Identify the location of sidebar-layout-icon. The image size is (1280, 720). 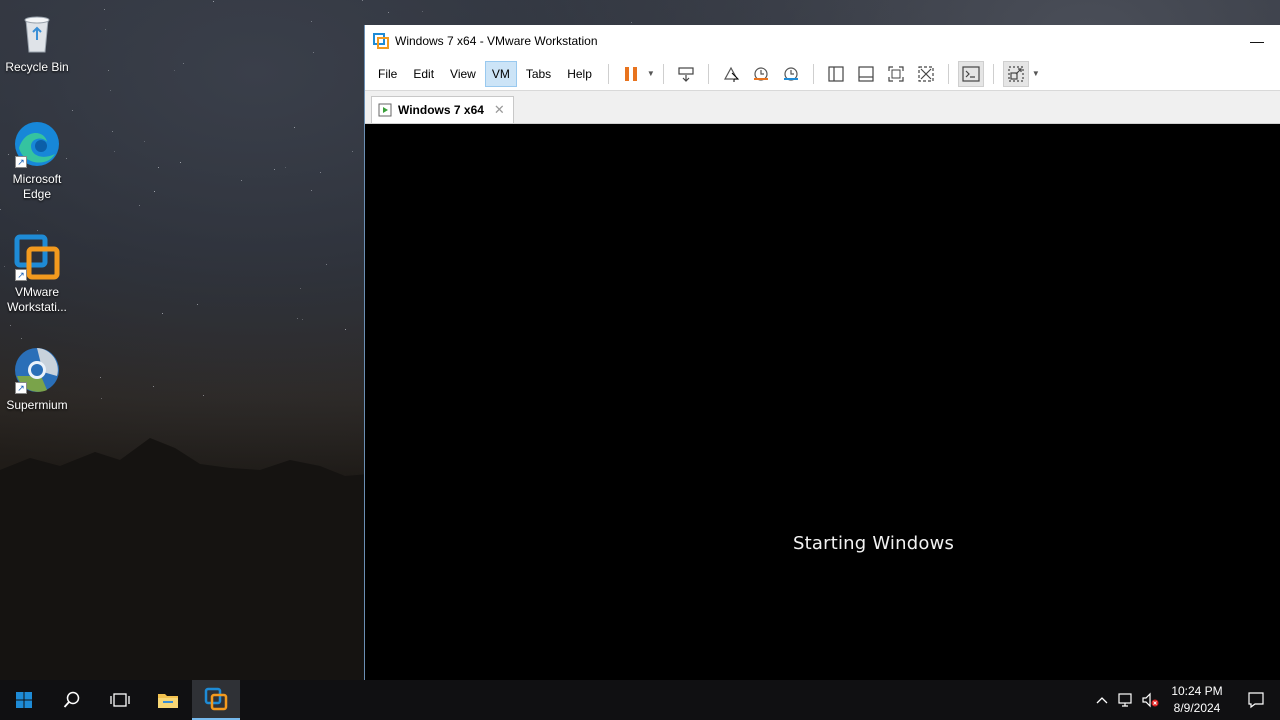
(836, 73).